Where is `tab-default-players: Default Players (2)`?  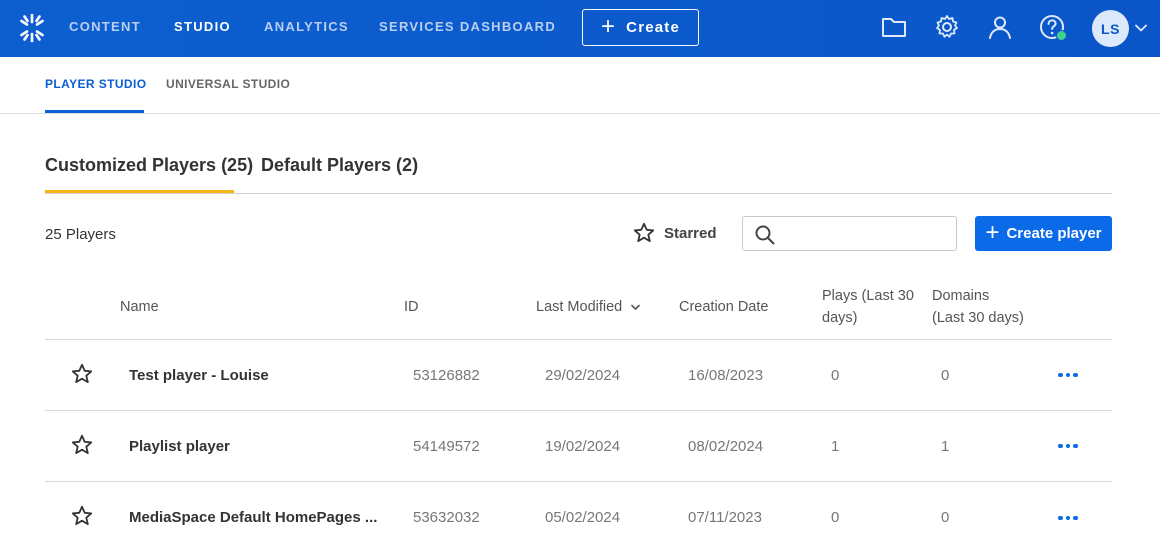
tab-default-players: Default Players (2) is located at coordinates (339, 165).